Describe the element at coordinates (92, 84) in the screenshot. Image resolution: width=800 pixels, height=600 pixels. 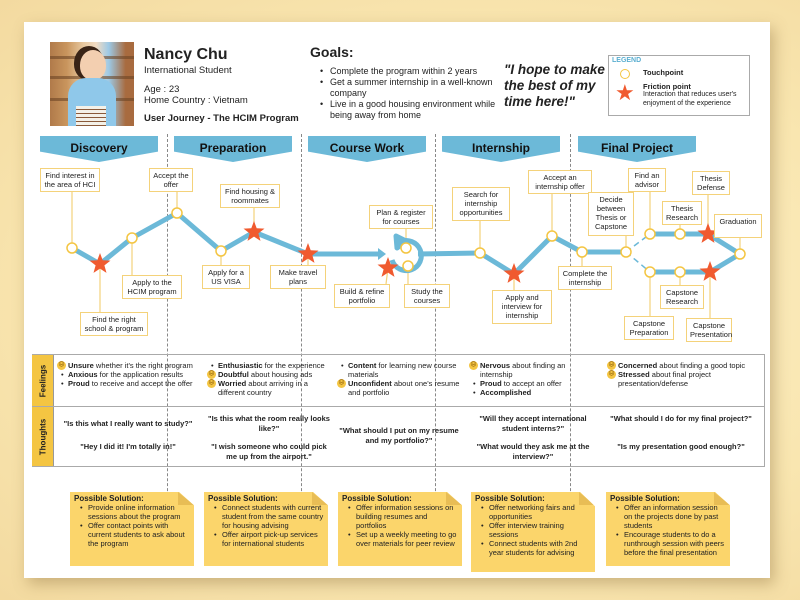
I see `persona-photo` at that location.